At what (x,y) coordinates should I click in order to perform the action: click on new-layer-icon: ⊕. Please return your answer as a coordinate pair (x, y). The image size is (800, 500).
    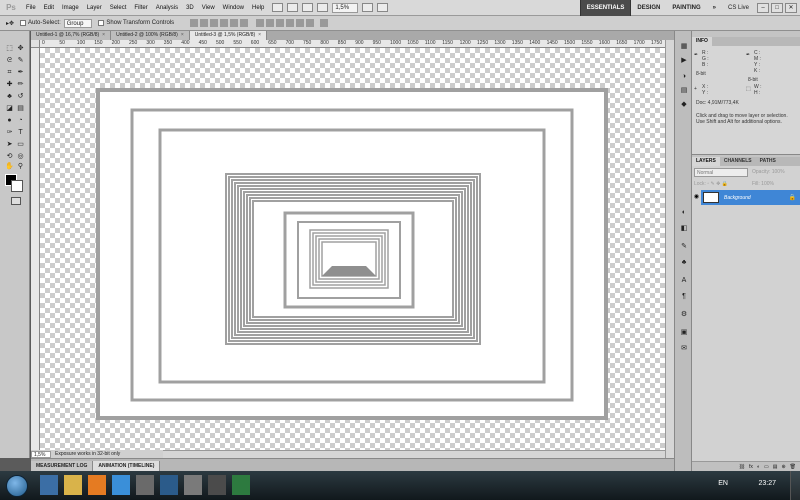
    Looking at the image, I should click on (783, 467).